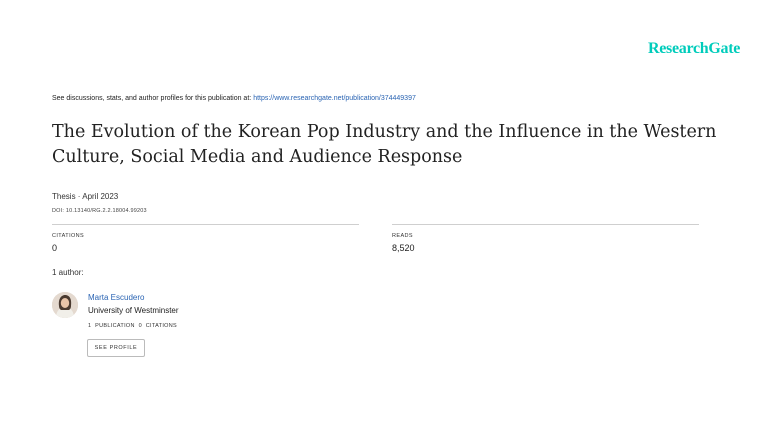  I want to click on researchgate-logo: ResearchGate, so click(694, 49).